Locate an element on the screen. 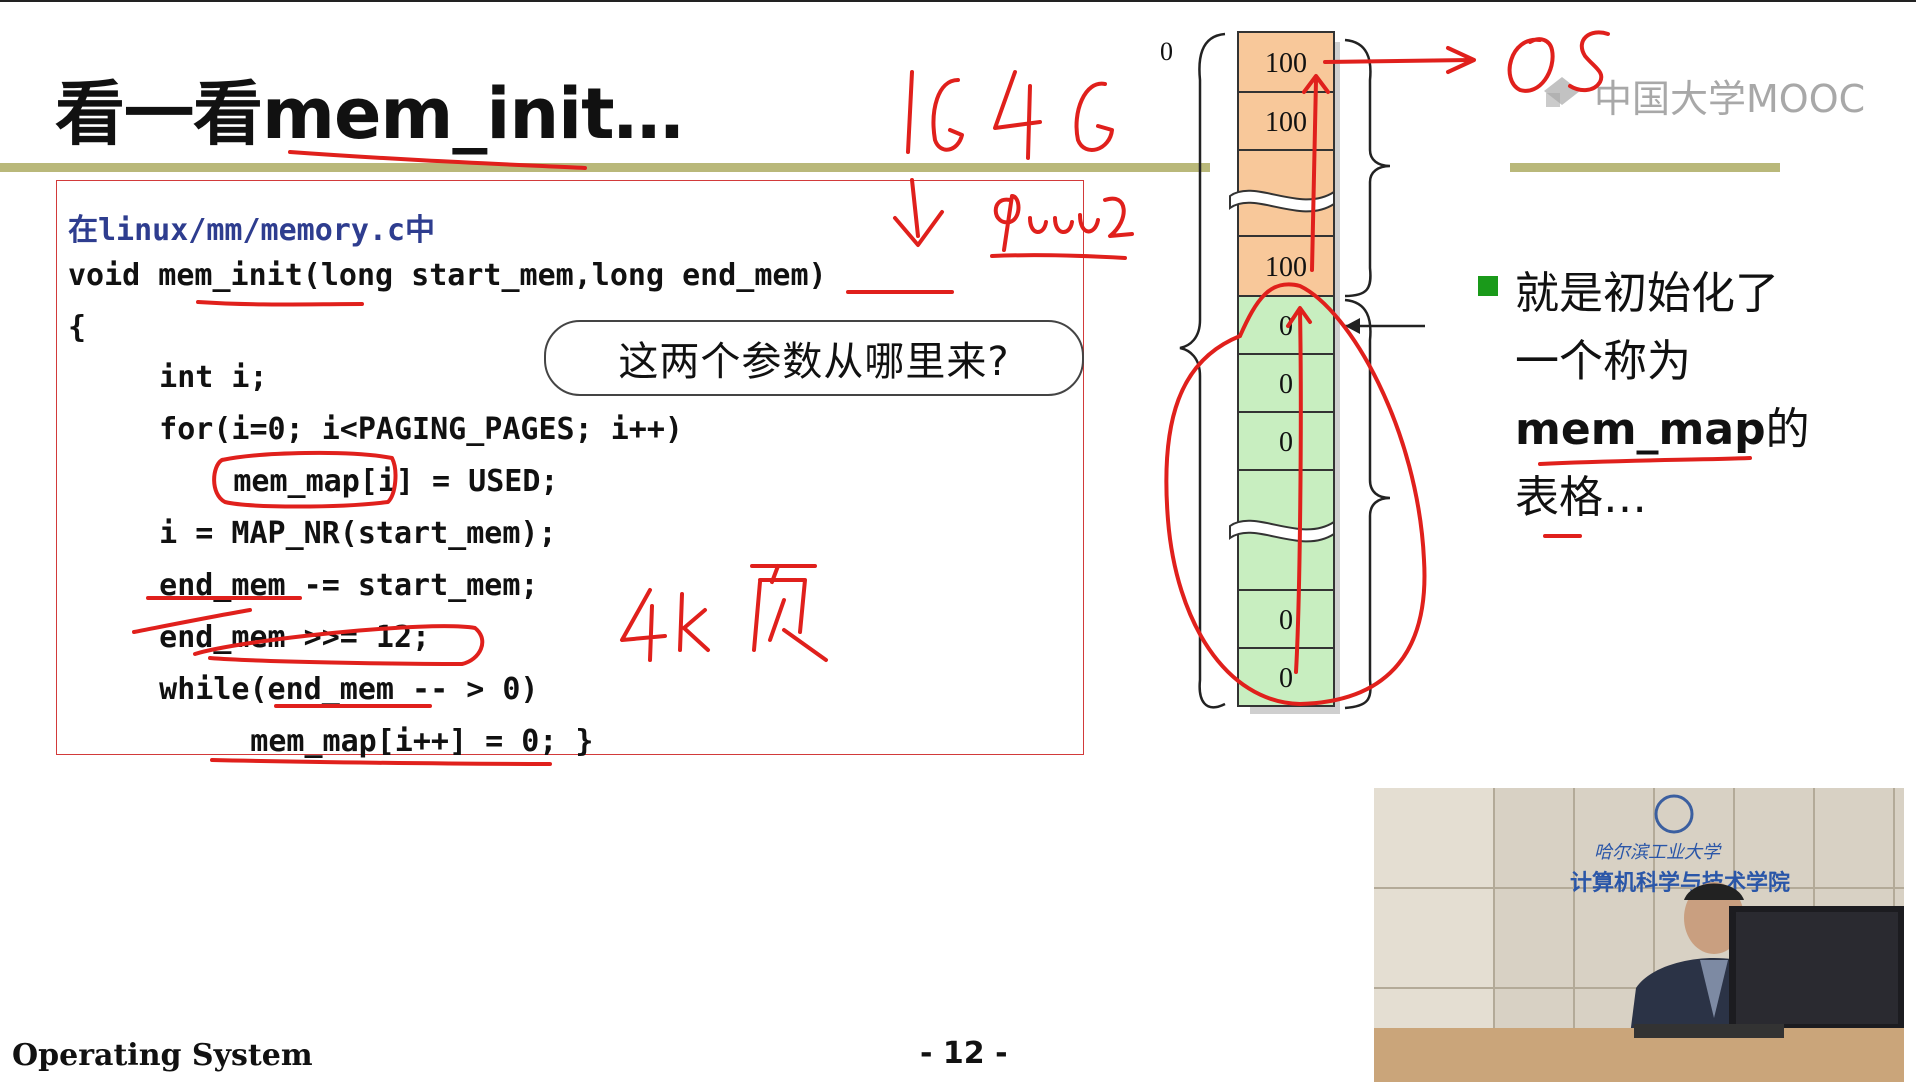  footer-page-number: - 12 - is located at coordinates (964, 1053).